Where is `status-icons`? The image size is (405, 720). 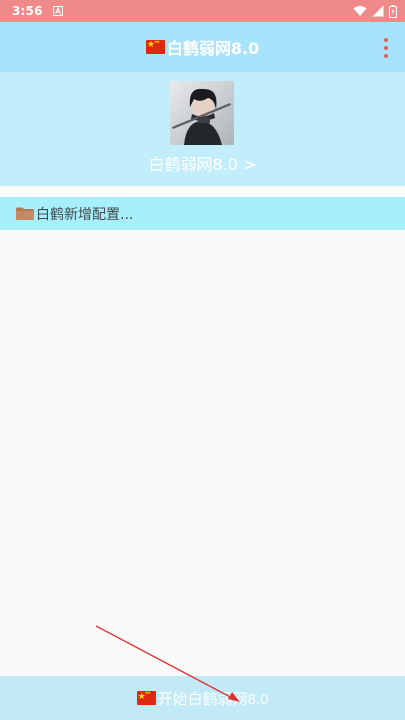
status-icons is located at coordinates (375, 11).